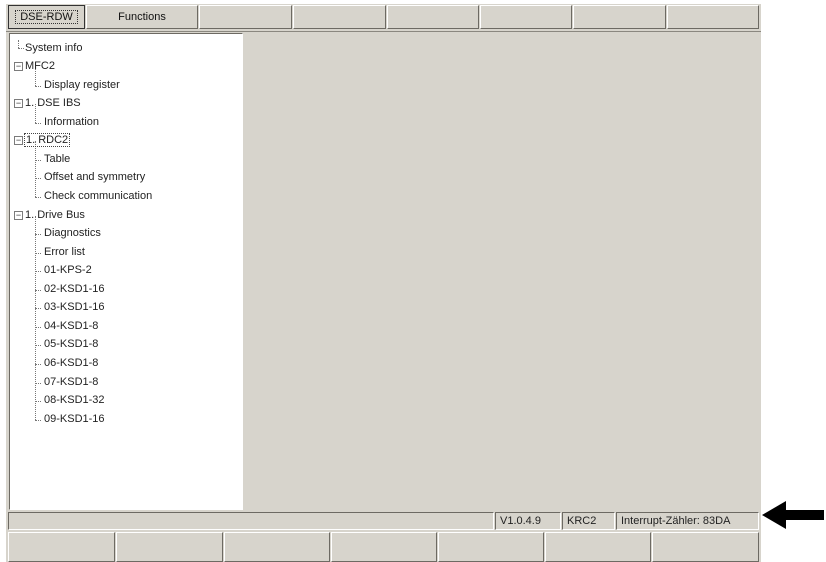  I want to click on tree-item-diagnostics: Diagnostics, so click(72, 233).